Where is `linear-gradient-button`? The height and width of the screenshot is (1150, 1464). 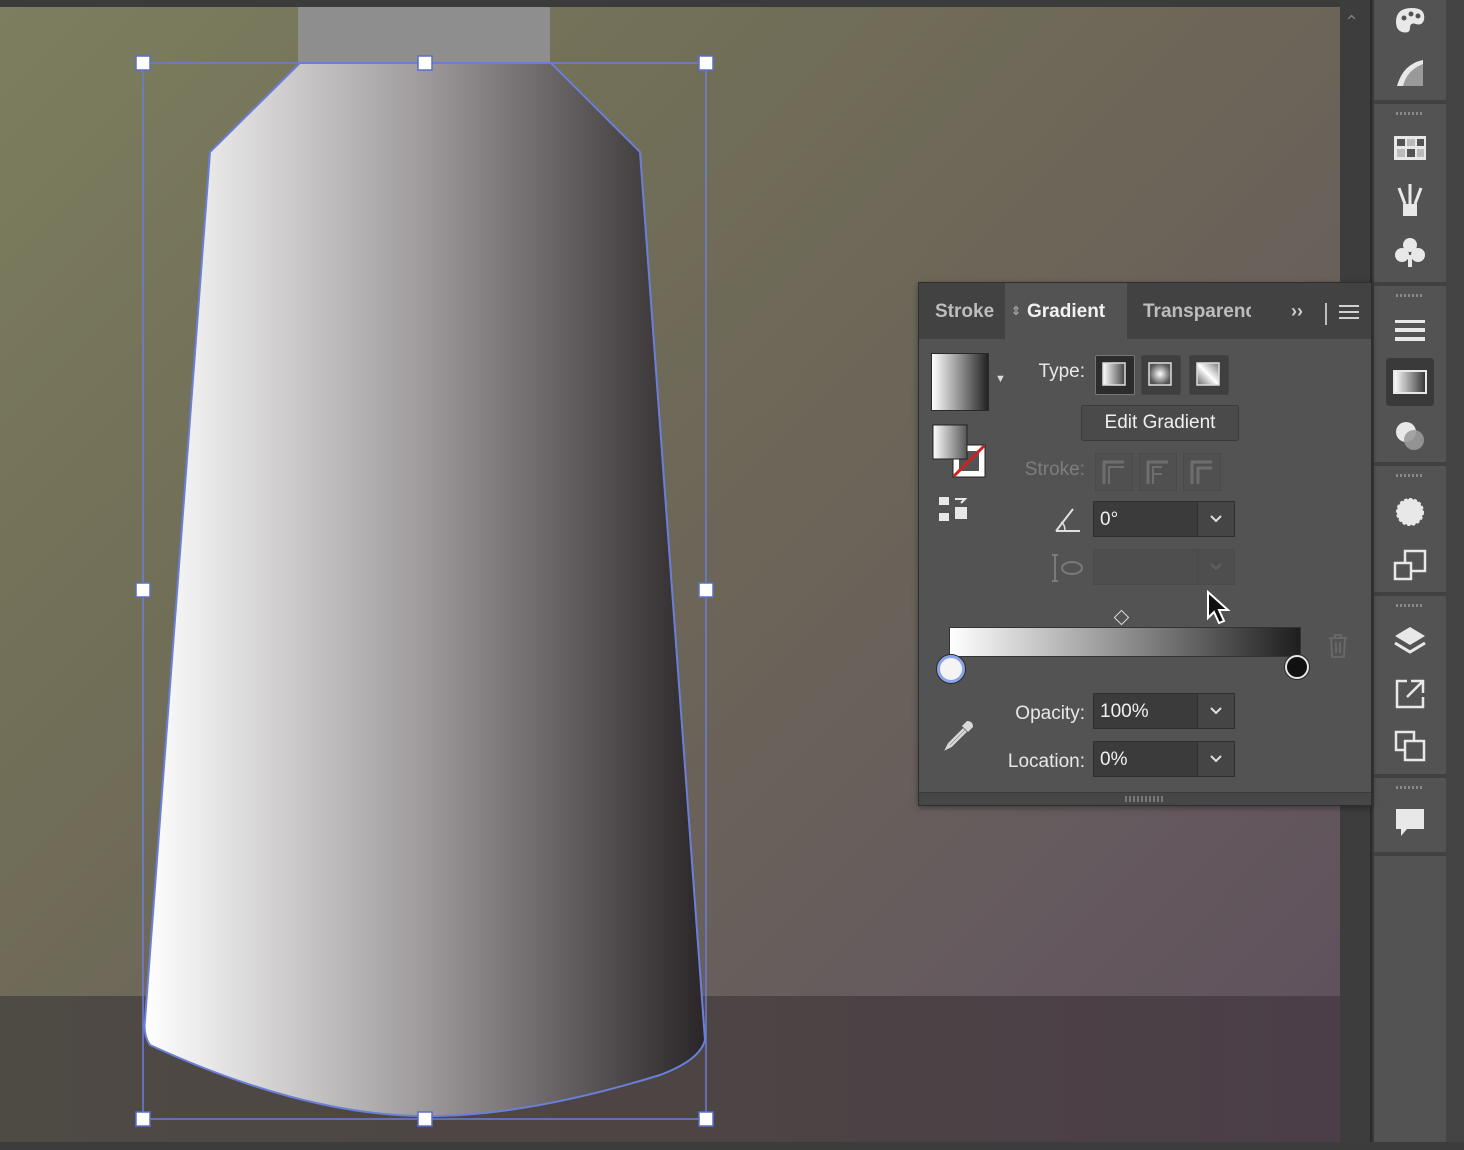
linear-gradient-button is located at coordinates (1115, 375).